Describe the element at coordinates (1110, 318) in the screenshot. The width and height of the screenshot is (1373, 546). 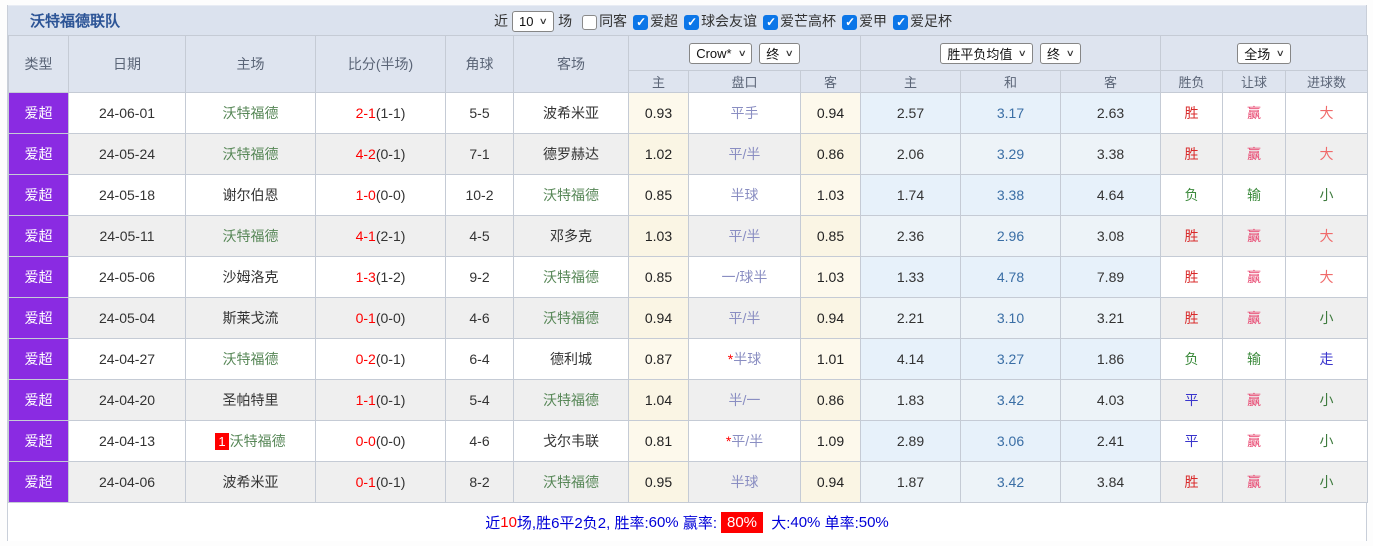
I see `europe-away-odds: 3.21` at that location.